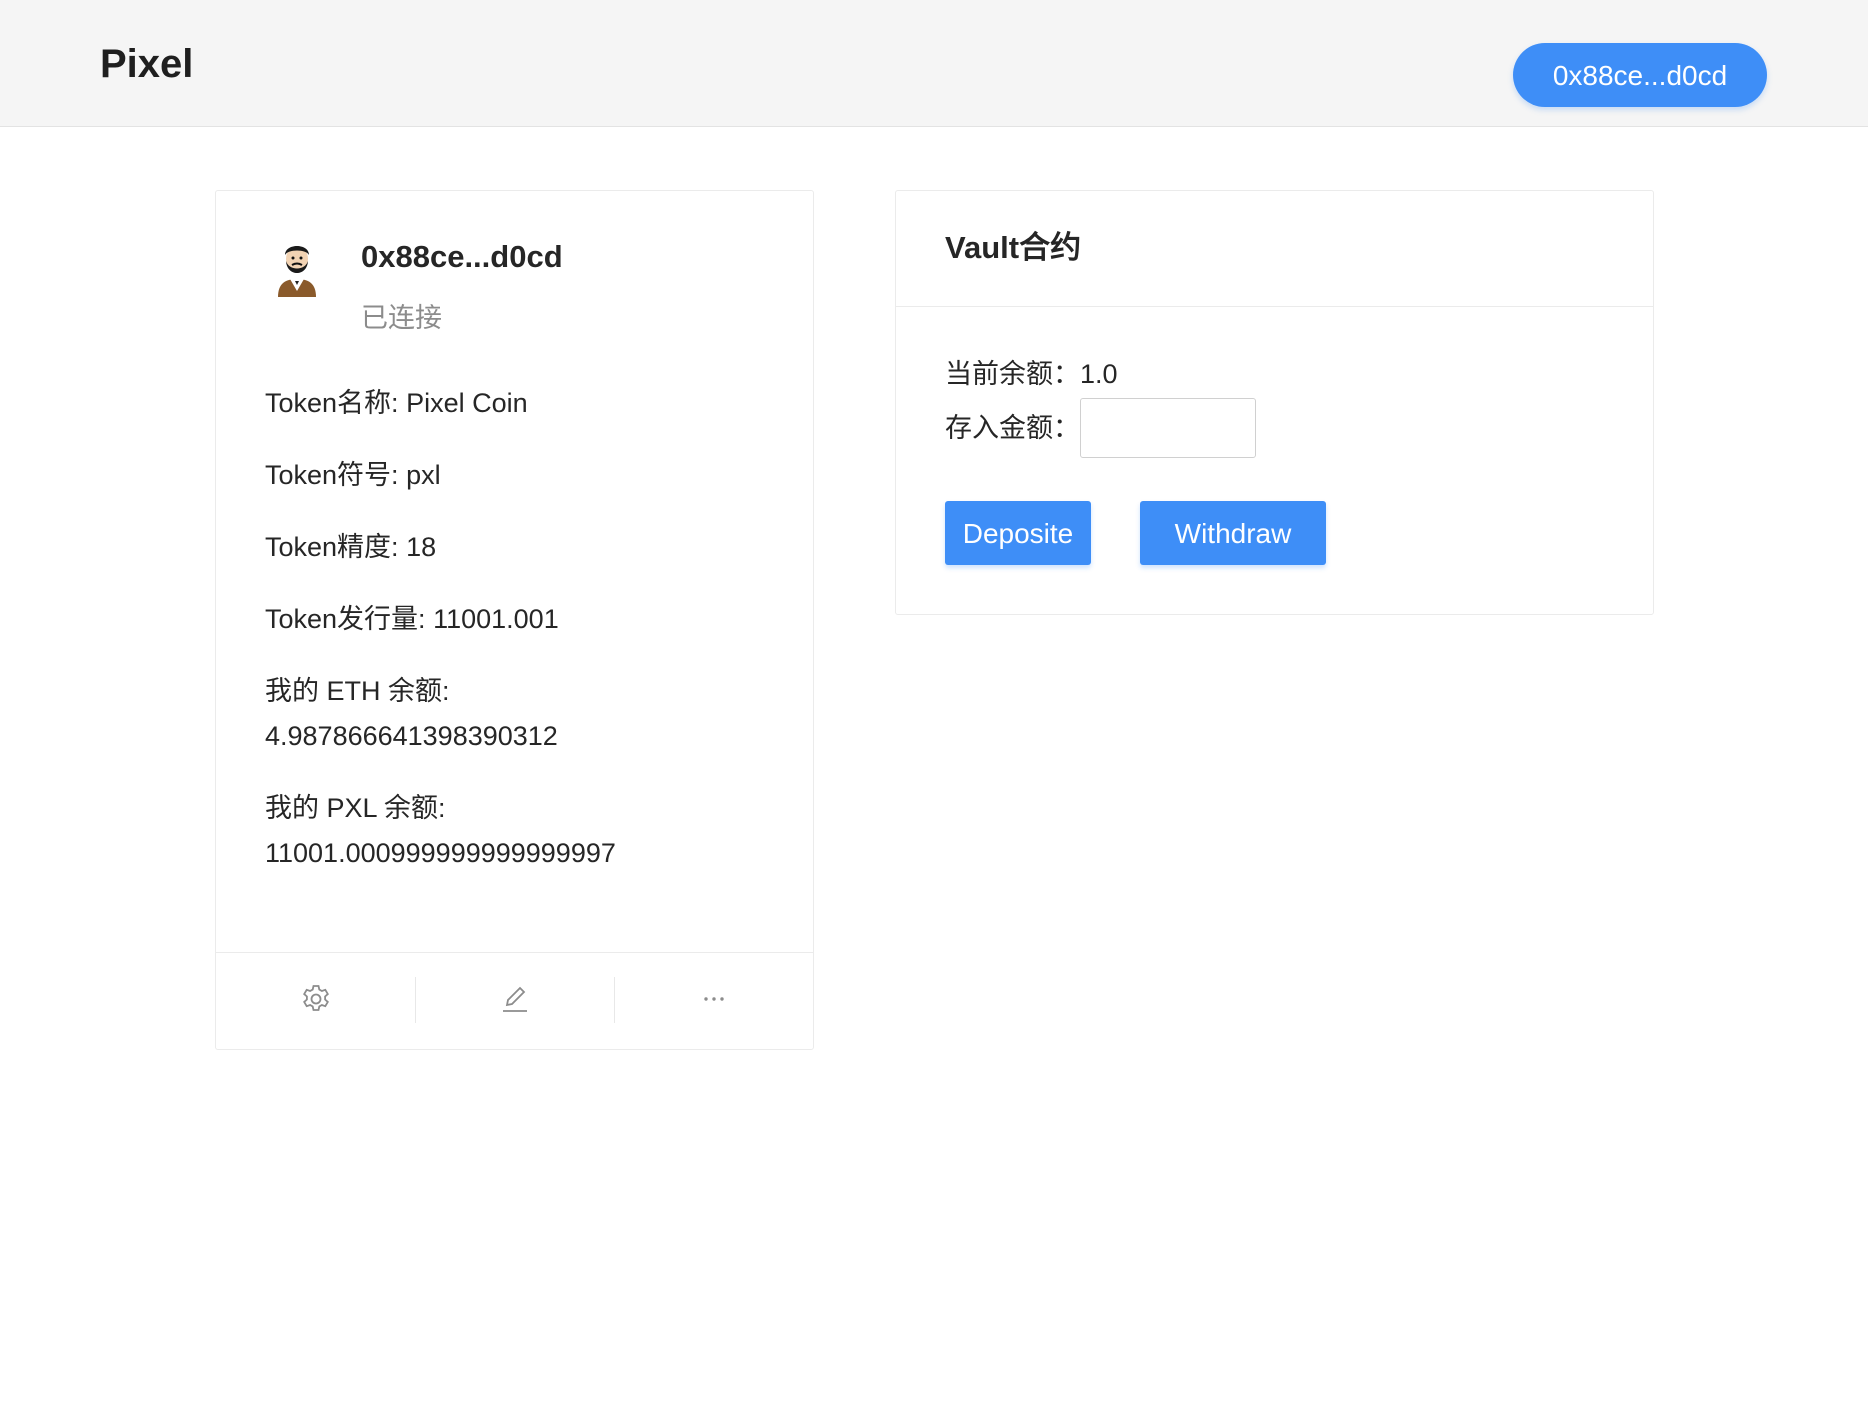 The image size is (1868, 1422). Describe the element at coordinates (515, 547) in the screenshot. I see `token-decimals-row: Token精度: 18` at that location.